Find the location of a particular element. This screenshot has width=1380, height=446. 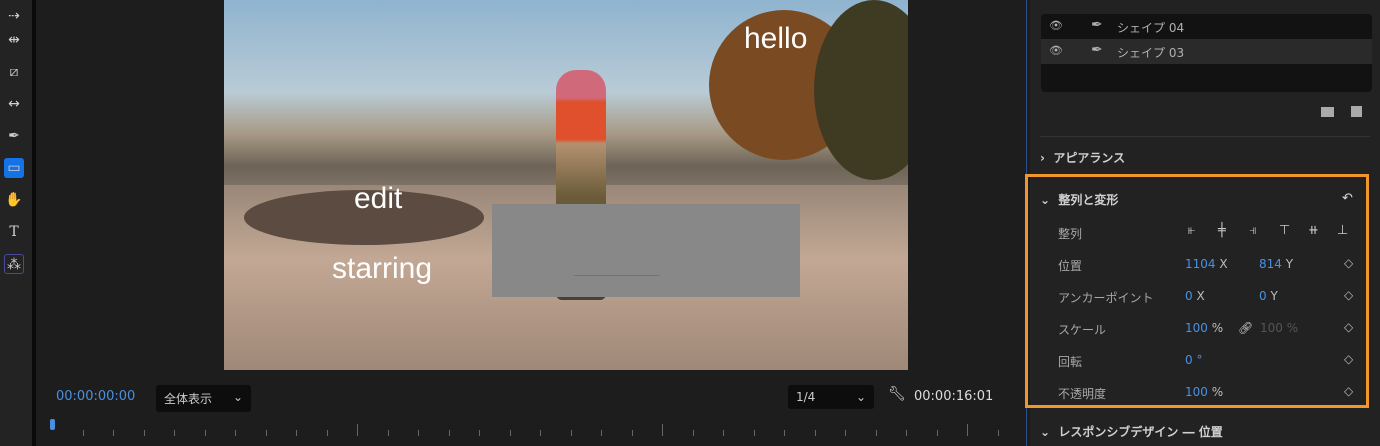

new-layer-icon is located at coordinates (1356, 111).